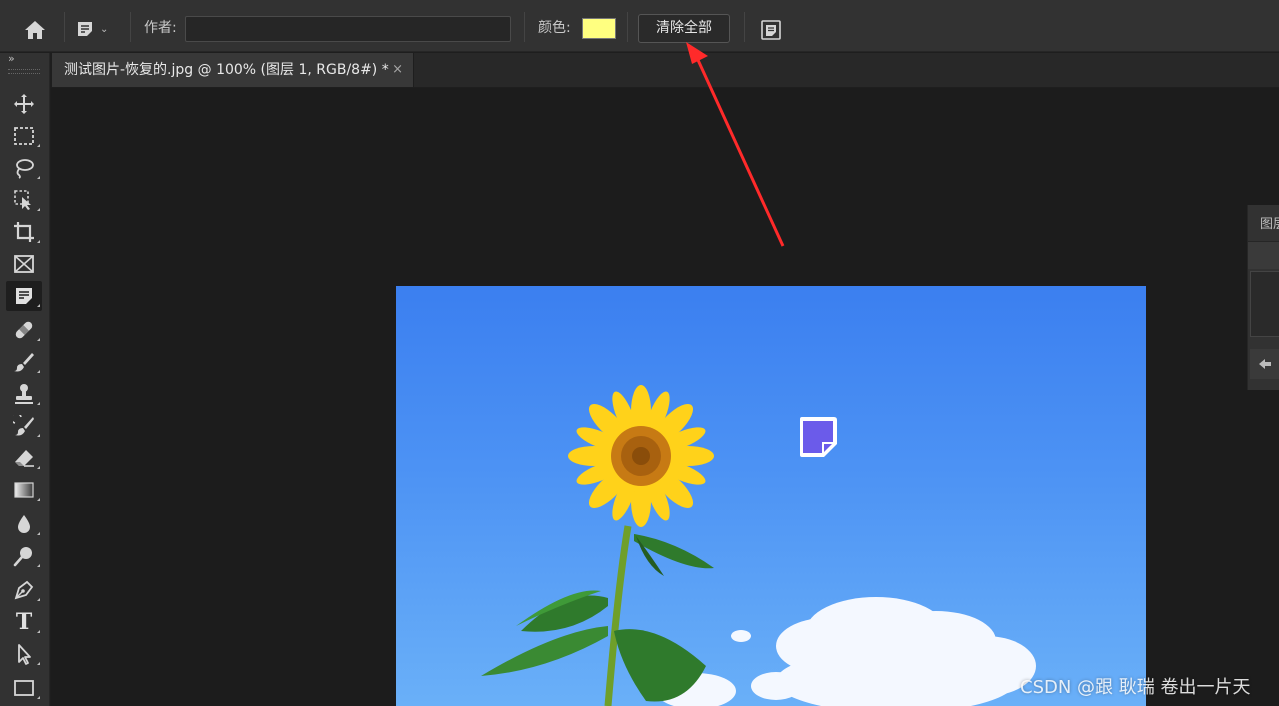 The height and width of the screenshot is (706, 1279). Describe the element at coordinates (1264, 304) in the screenshot. I see `panel-content` at that location.